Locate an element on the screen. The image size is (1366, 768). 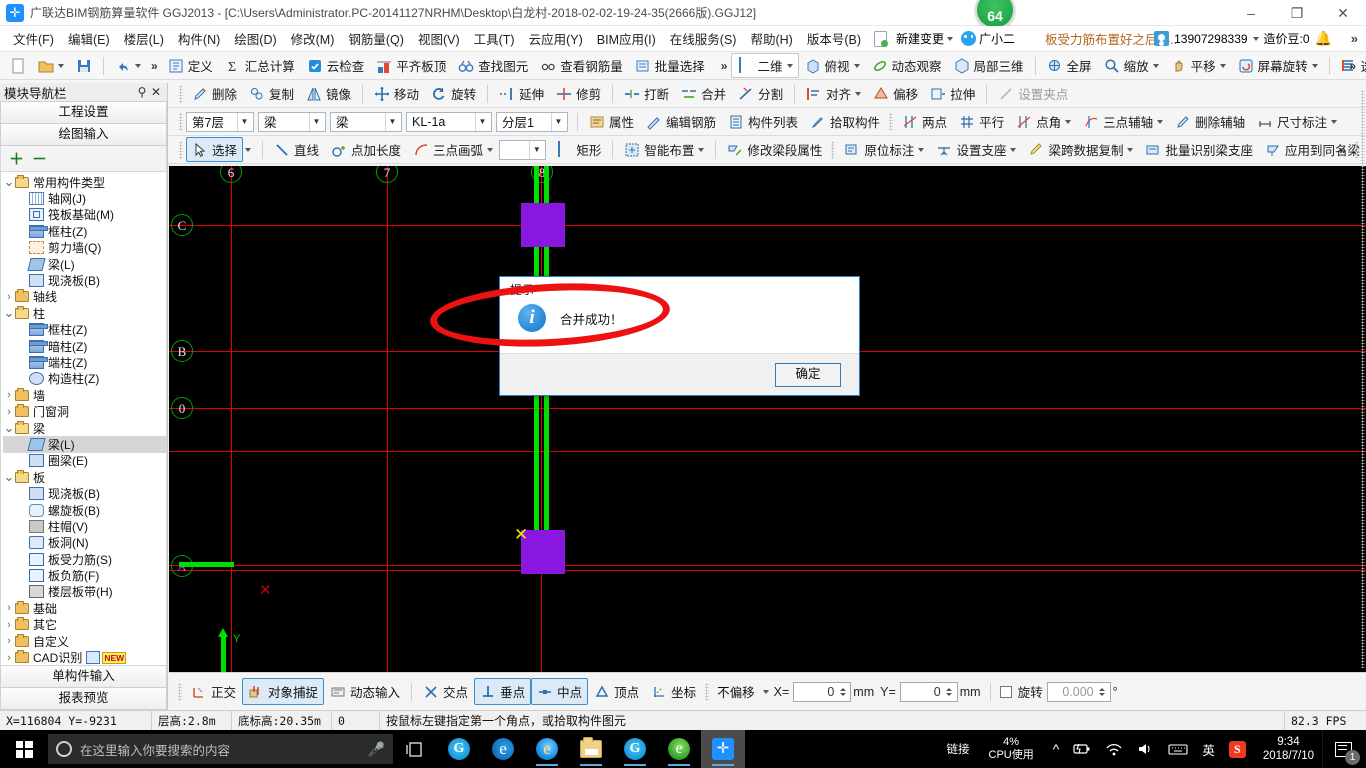
toolbar-grip is located at coordinates (181, 93).